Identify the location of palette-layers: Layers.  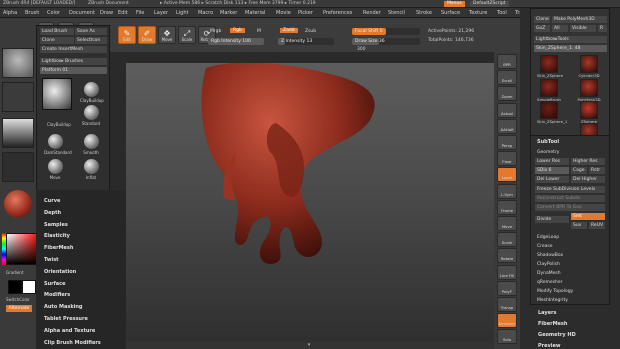
(547, 313).